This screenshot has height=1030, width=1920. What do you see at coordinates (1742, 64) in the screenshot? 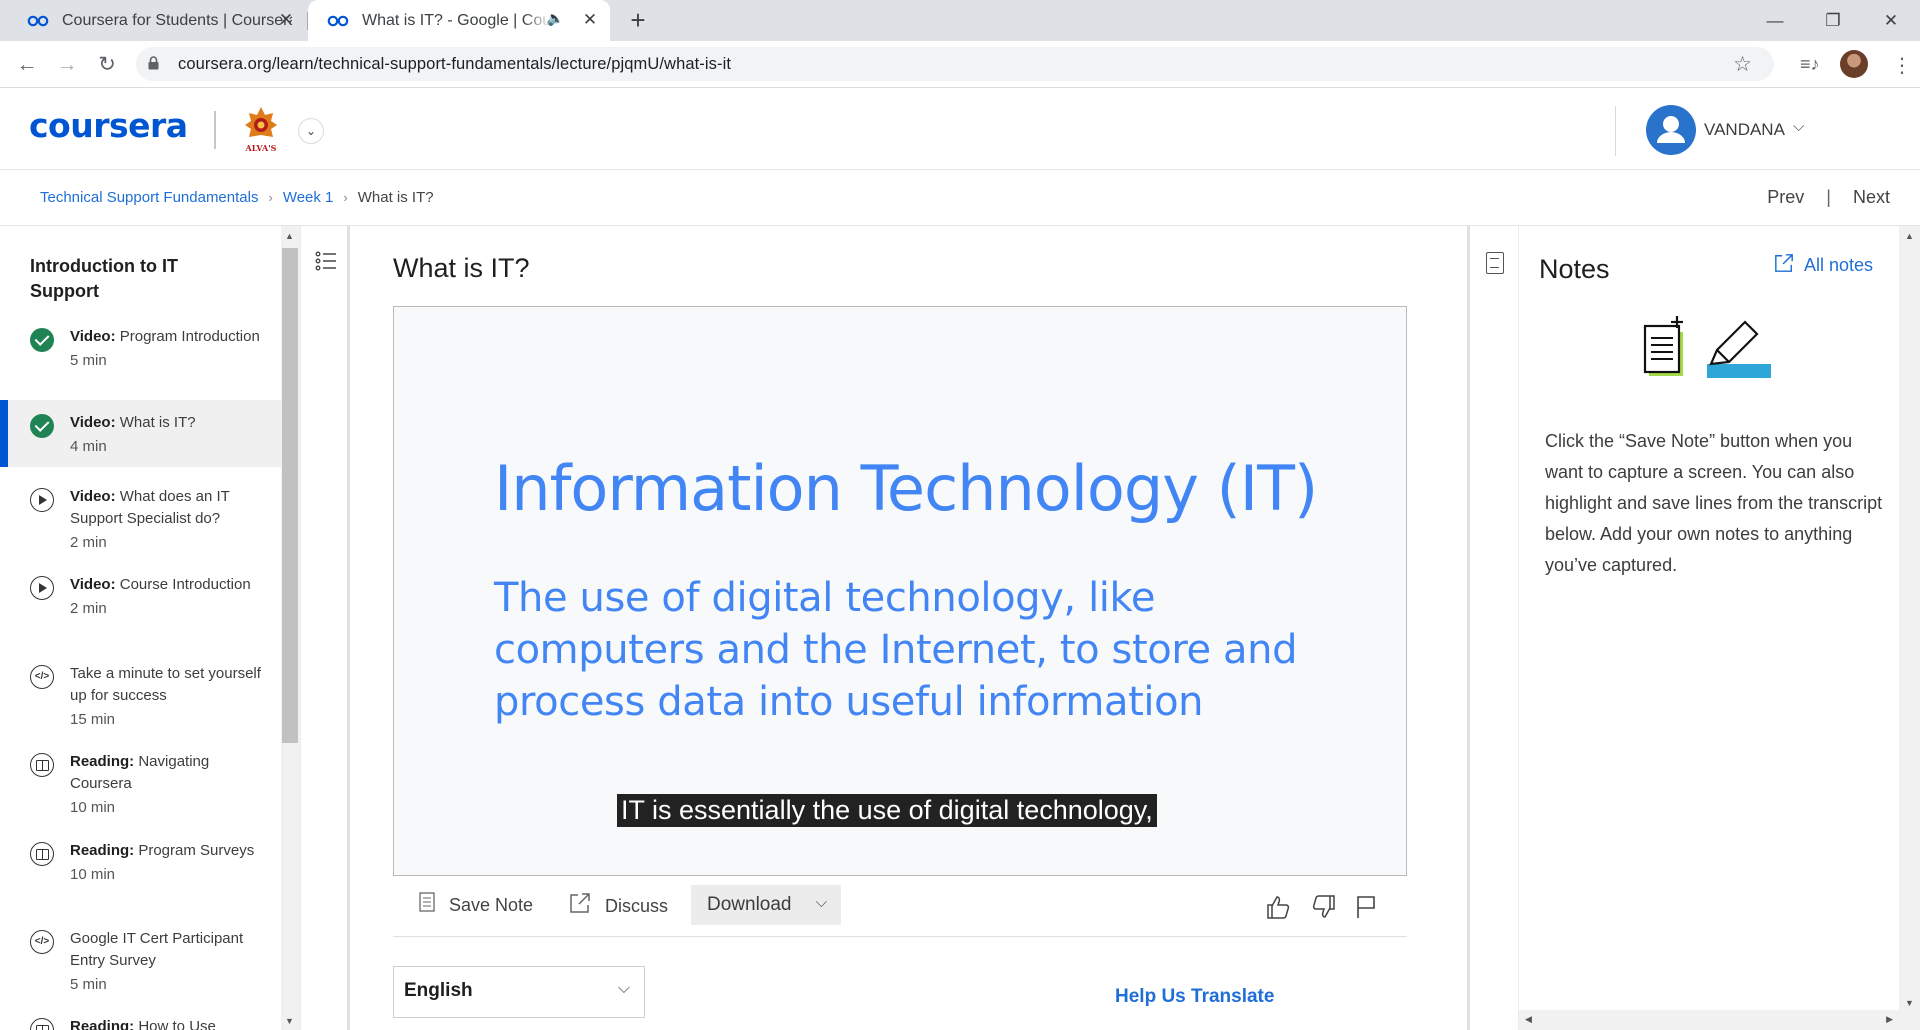
I see `bookmark-star-icon: ☆` at bounding box center [1742, 64].